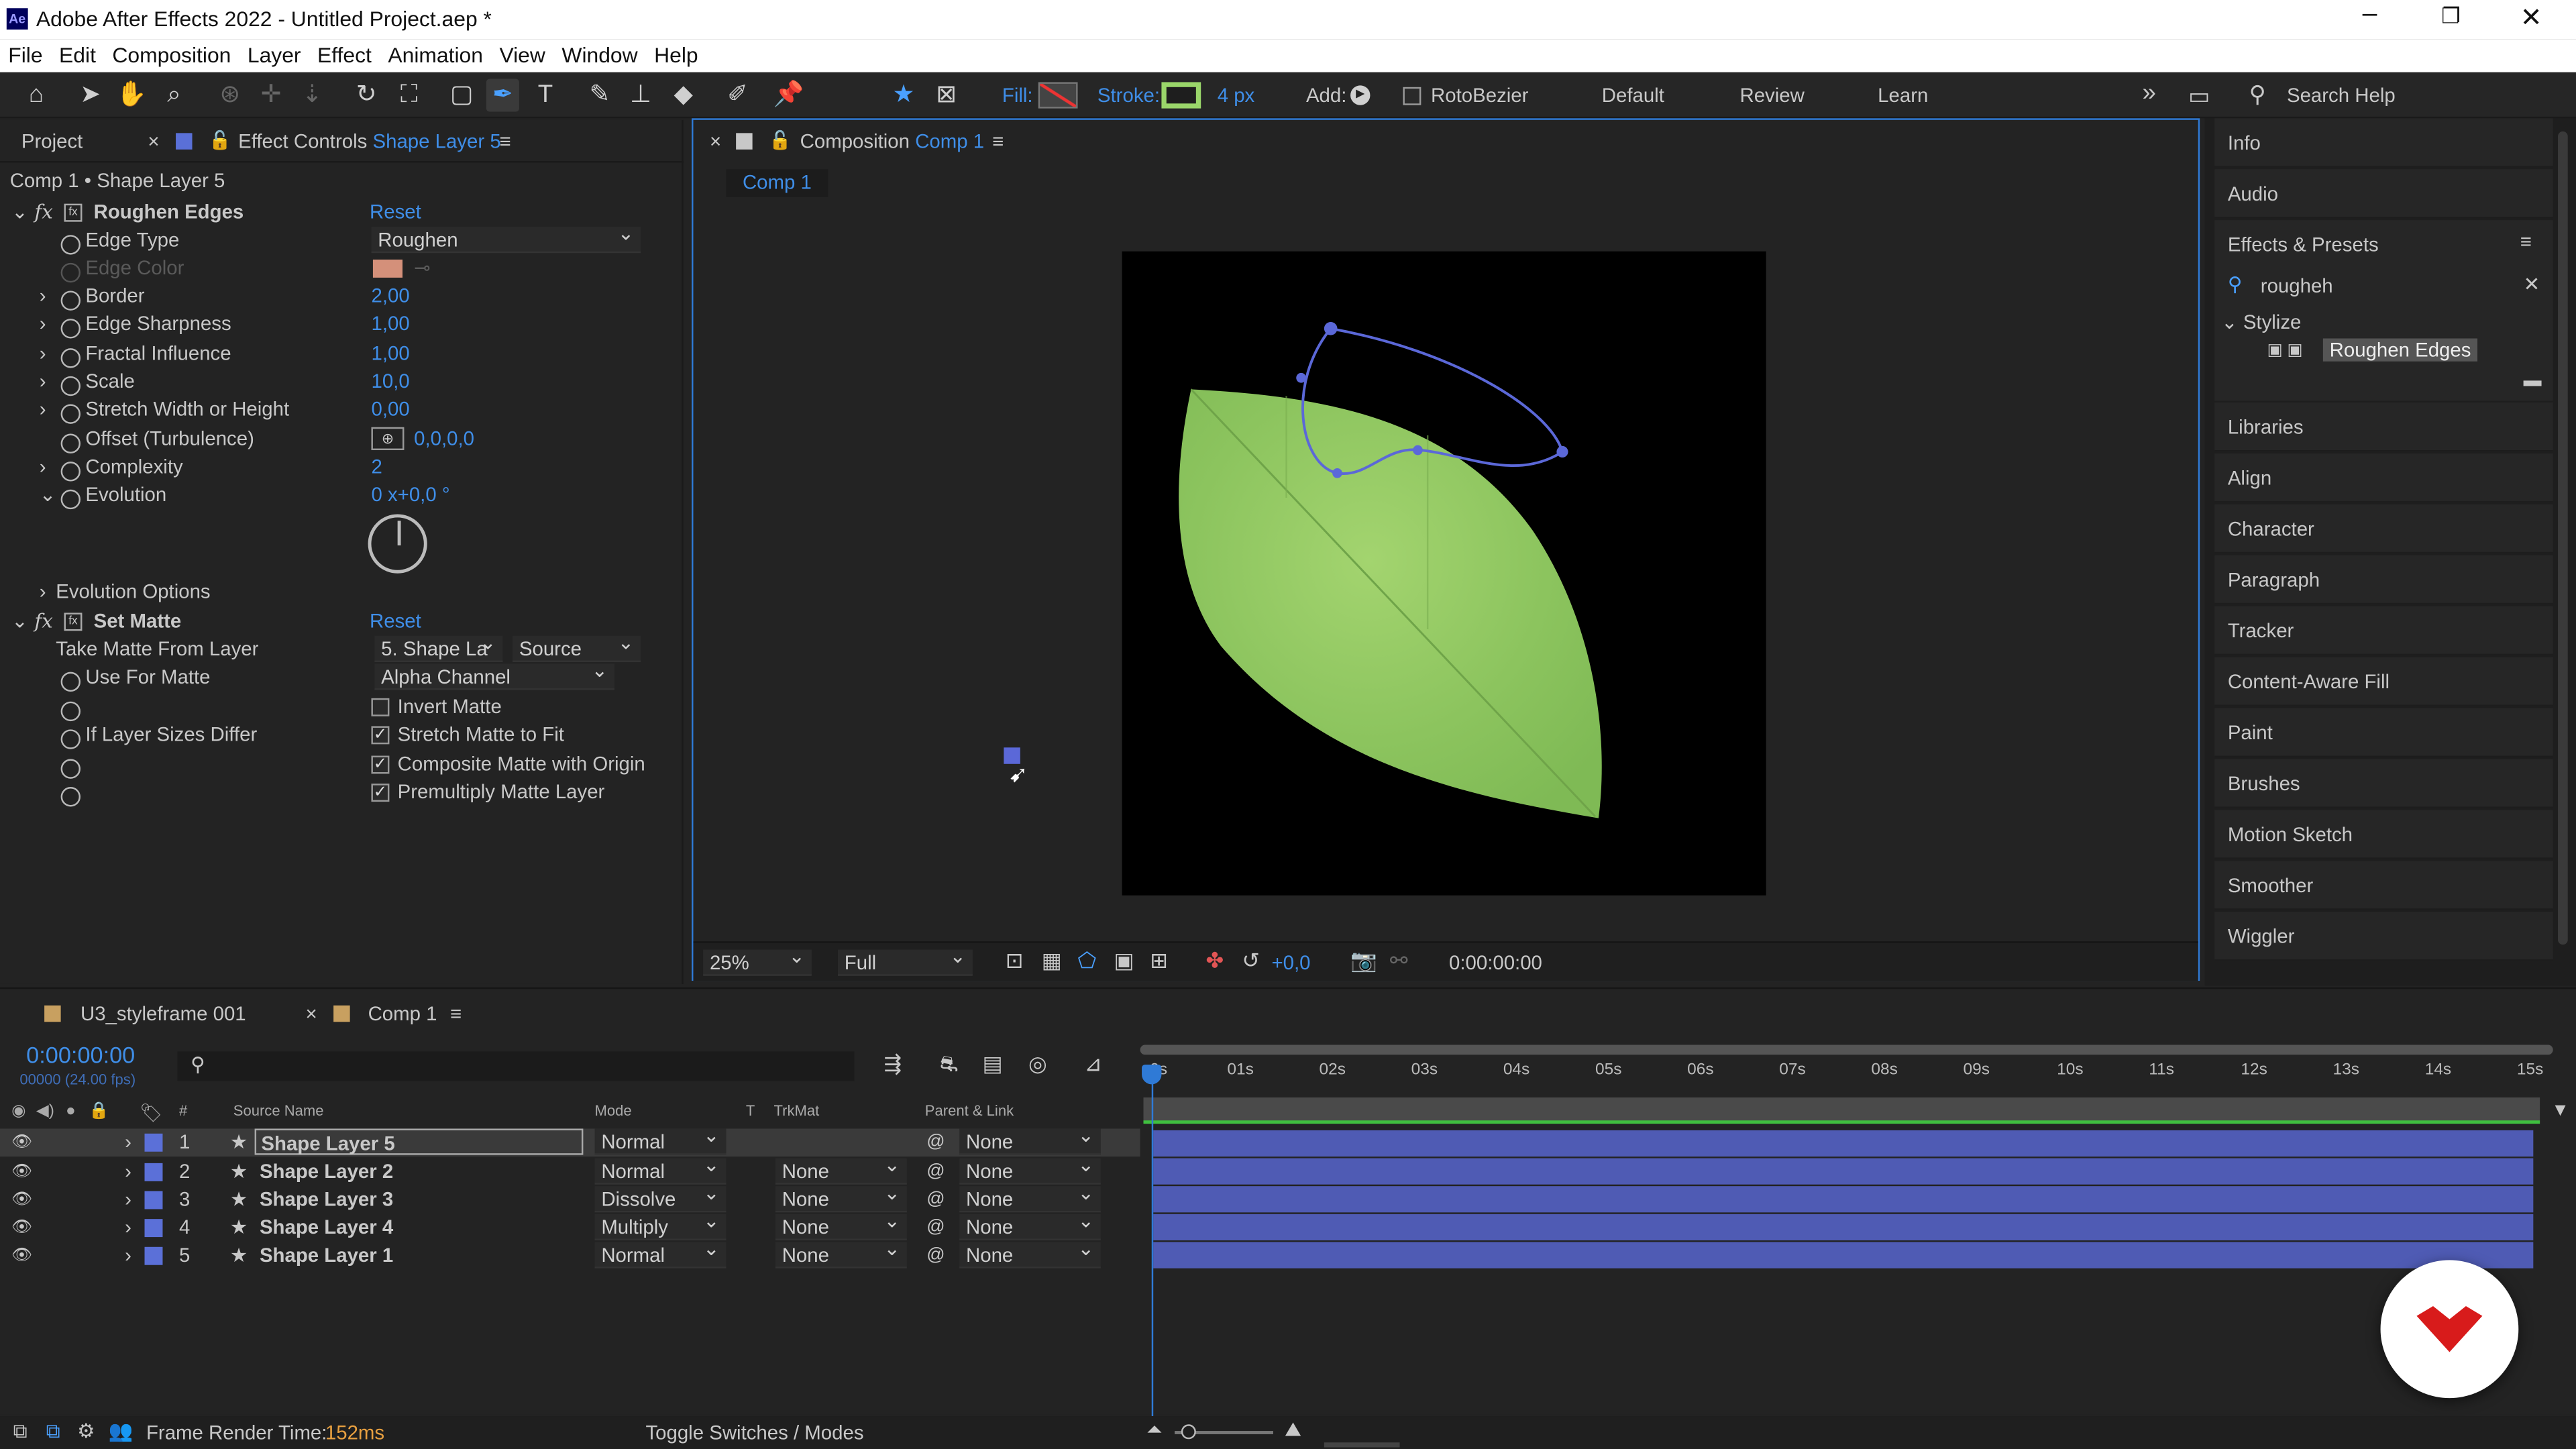  What do you see at coordinates (2383, 732) in the screenshot?
I see `paint-panel: Paint` at bounding box center [2383, 732].